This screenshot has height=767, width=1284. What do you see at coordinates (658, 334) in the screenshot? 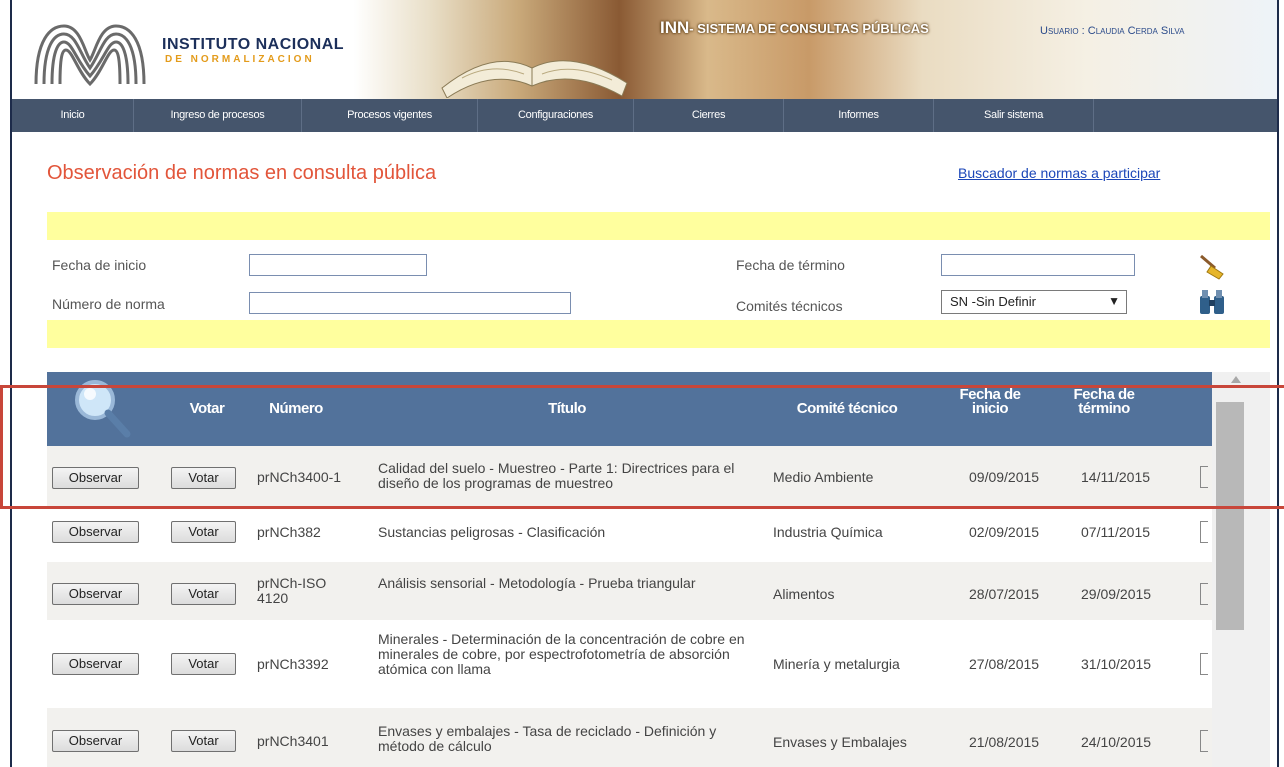
I see `filter-band-bottom` at bounding box center [658, 334].